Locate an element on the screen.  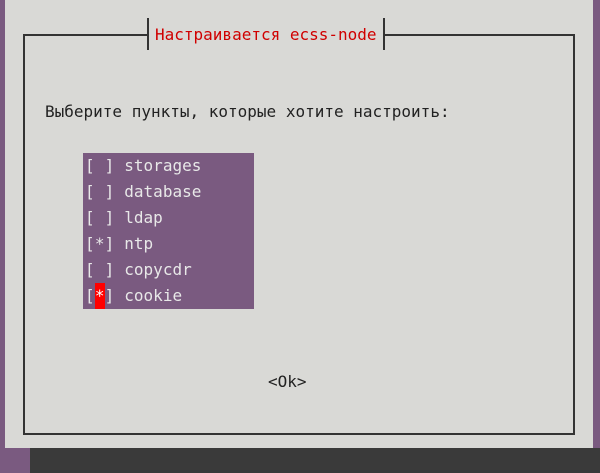
checklist-item-label: ldap is located at coordinates (143, 217).